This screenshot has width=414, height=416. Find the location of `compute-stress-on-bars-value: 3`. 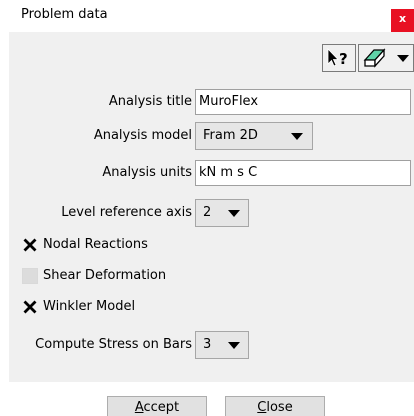

compute-stress-on-bars-value: 3 is located at coordinates (207, 344).